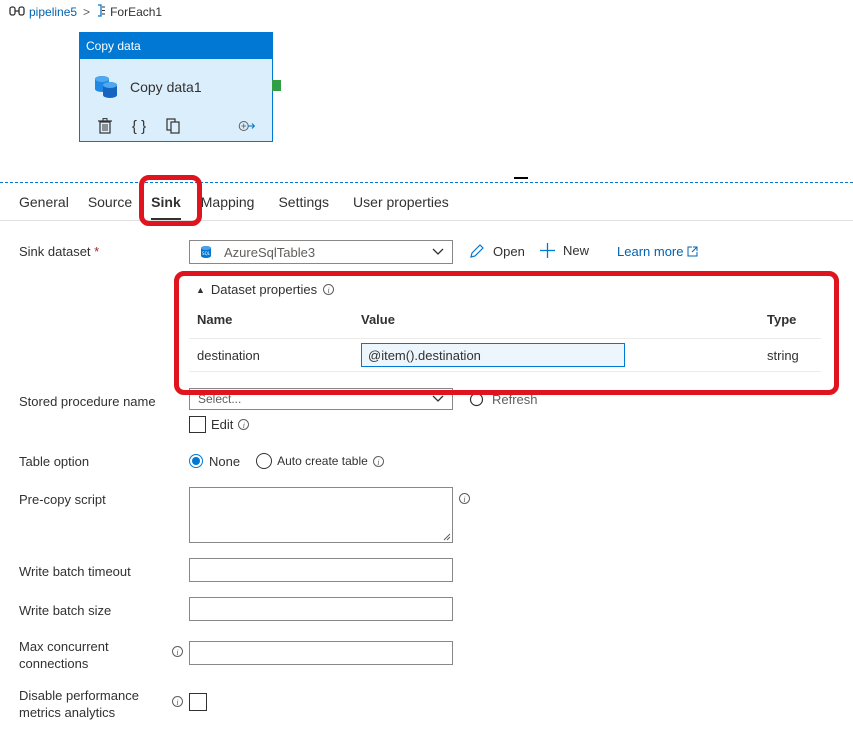 The width and height of the screenshot is (853, 737). I want to click on open-button: Open, so click(497, 251).